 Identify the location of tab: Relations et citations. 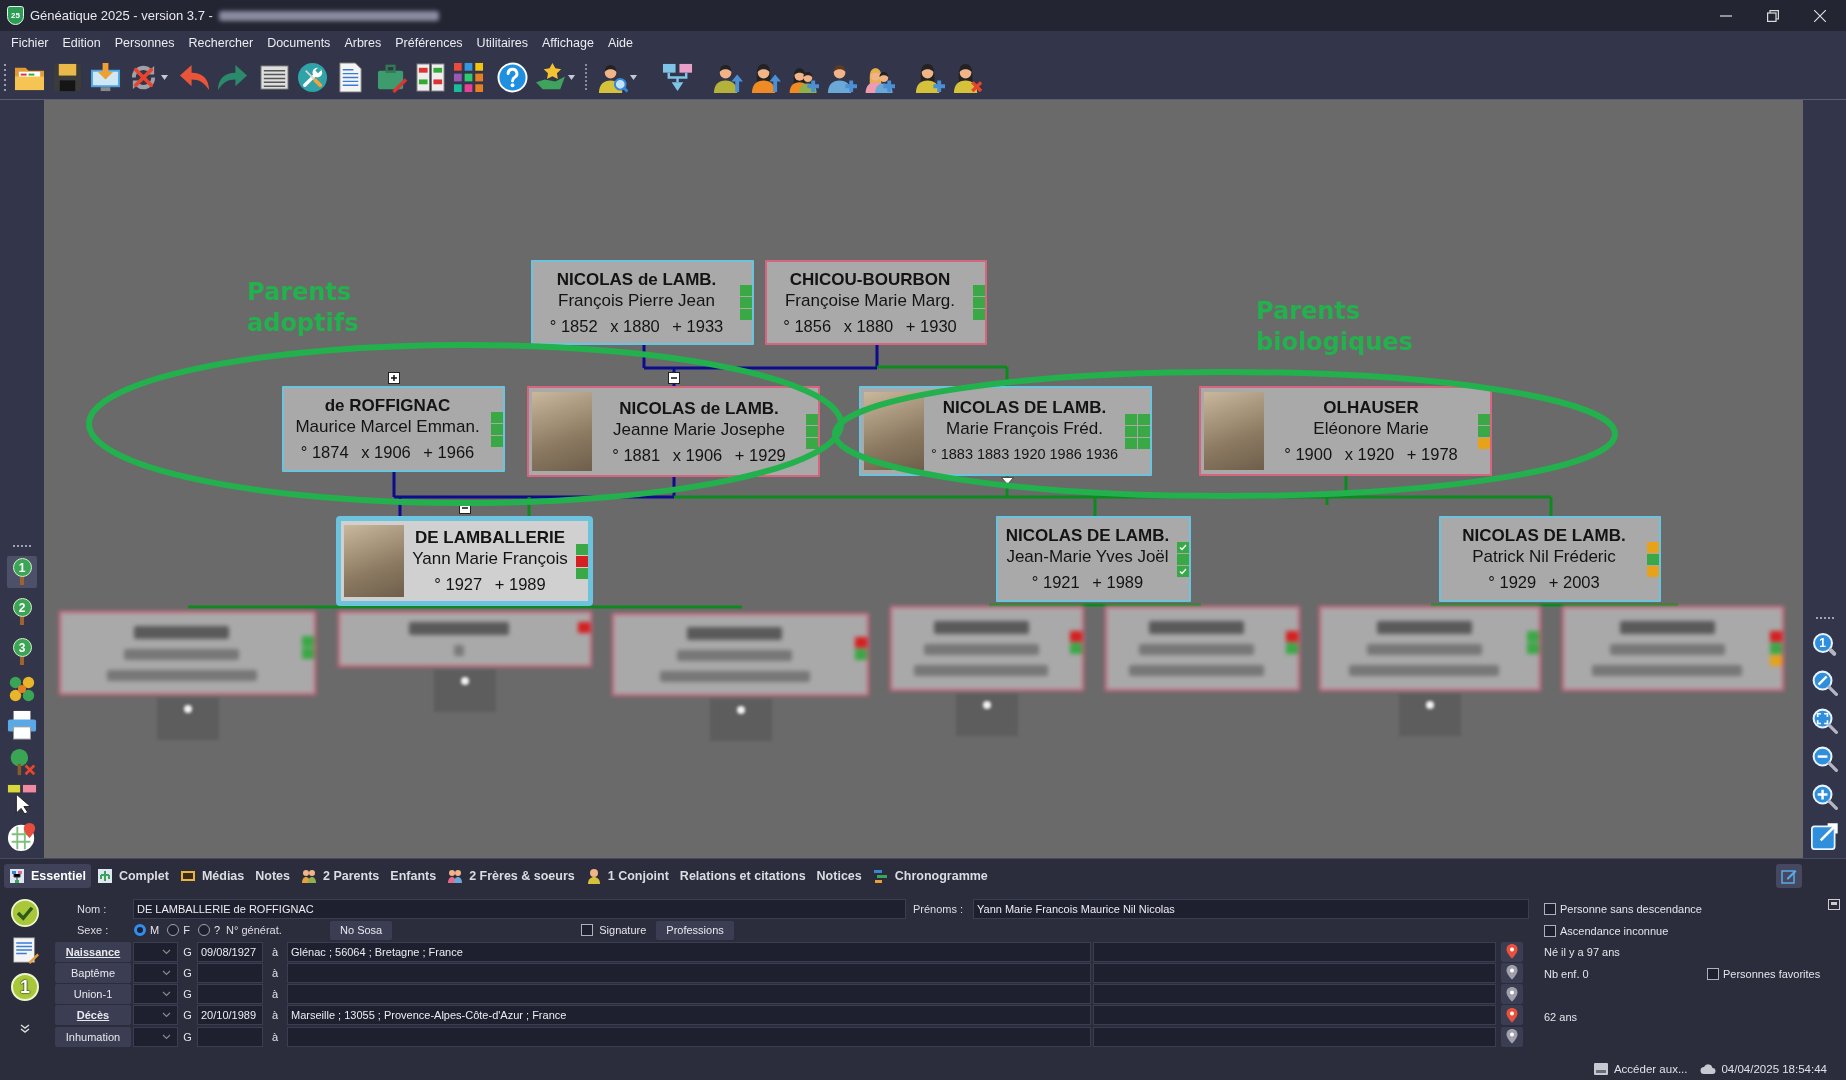
(742, 875).